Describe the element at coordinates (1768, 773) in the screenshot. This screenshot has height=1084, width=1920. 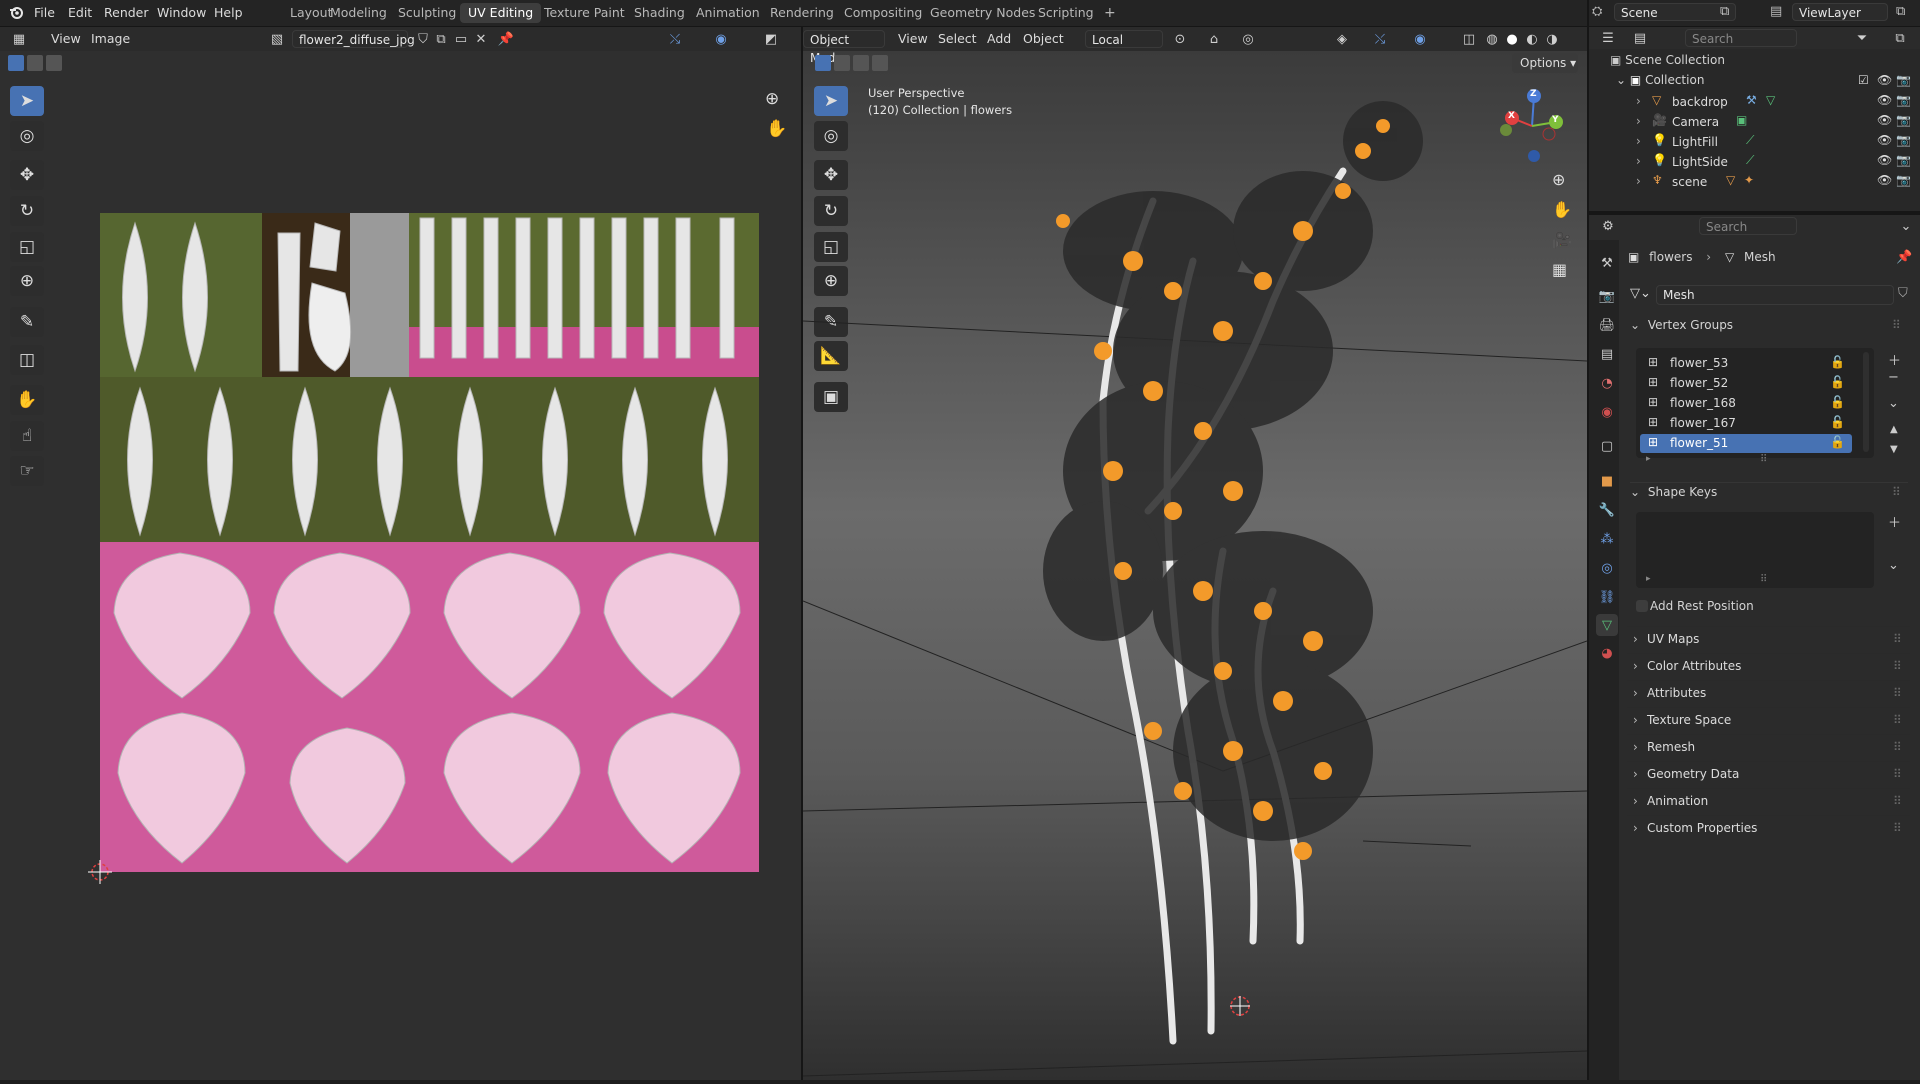
I see `geometry-data-panel: › Geometry Data ⠿` at that location.